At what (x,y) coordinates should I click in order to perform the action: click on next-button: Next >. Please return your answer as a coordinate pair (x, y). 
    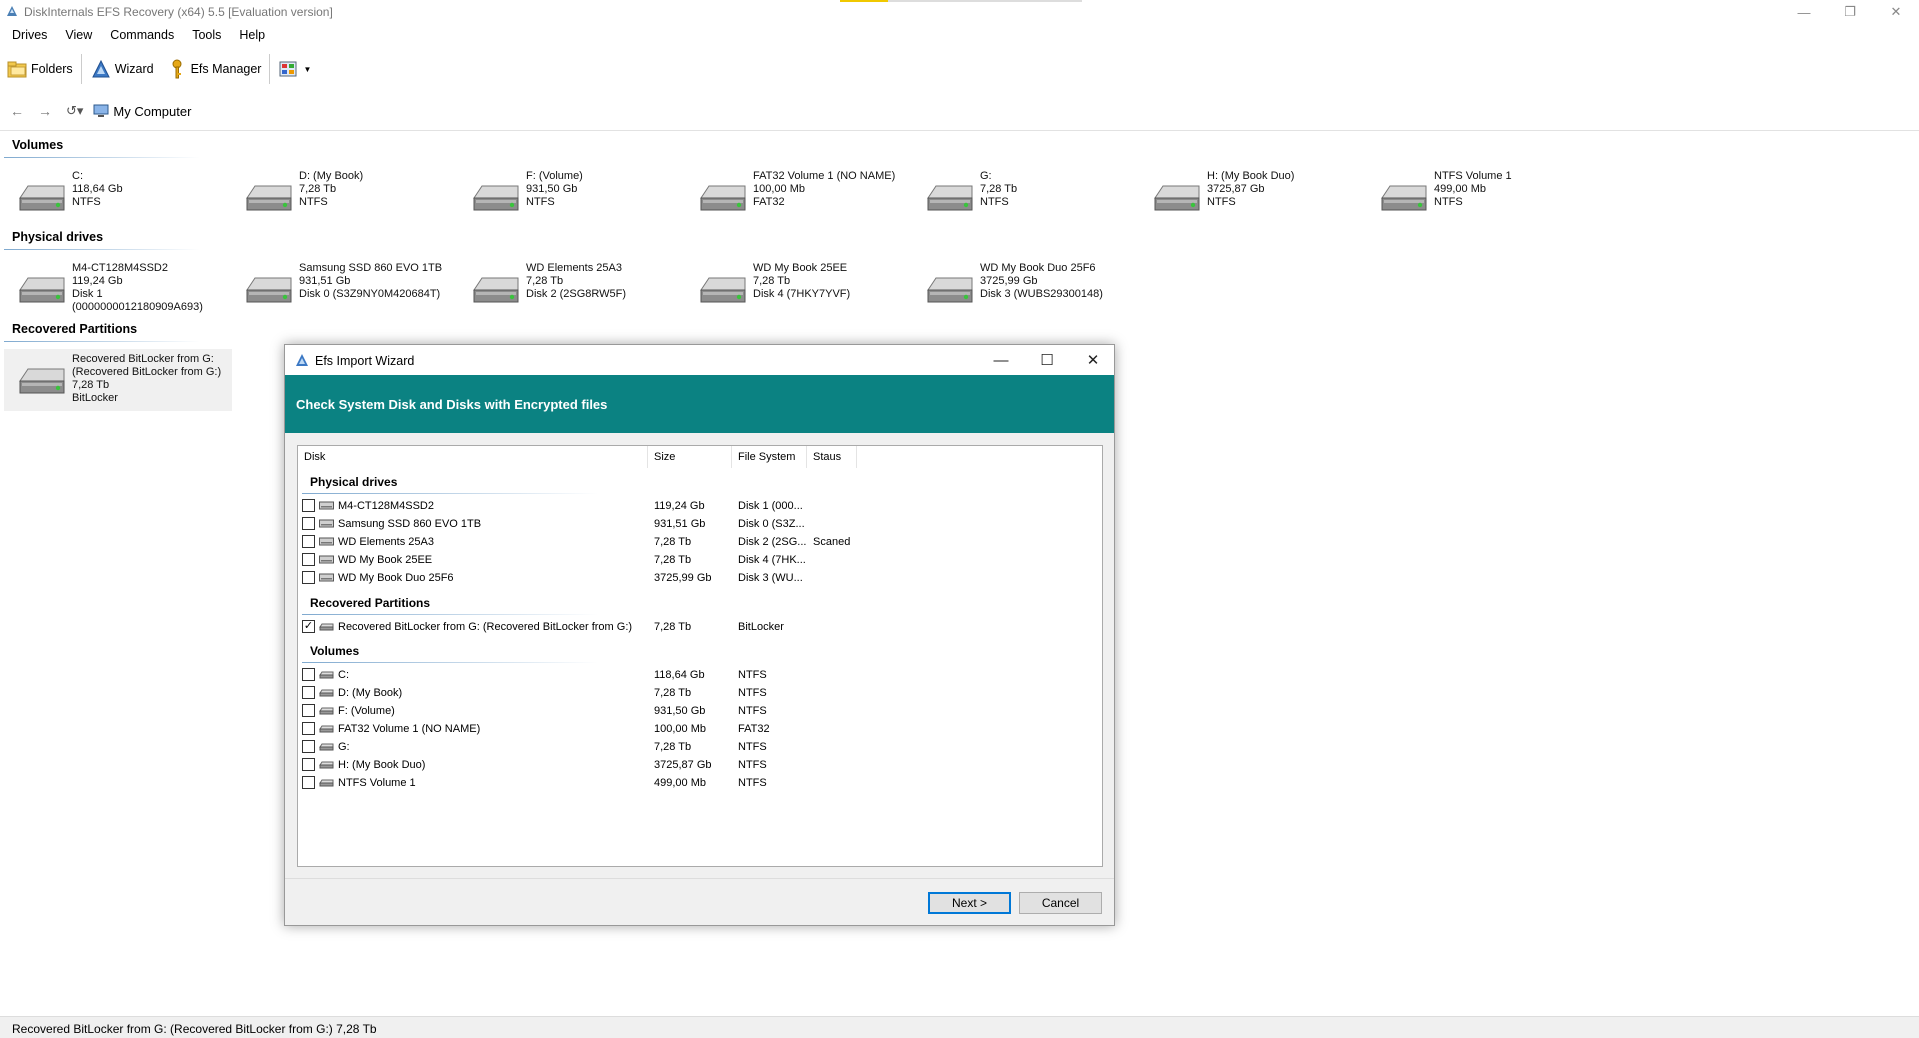
    Looking at the image, I should click on (969, 903).